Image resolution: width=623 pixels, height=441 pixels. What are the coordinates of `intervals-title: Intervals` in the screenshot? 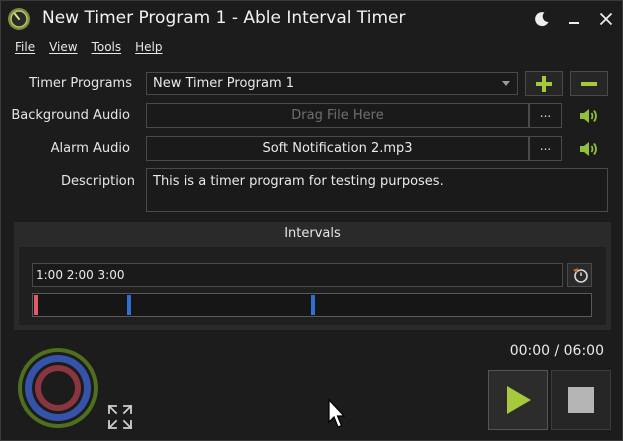 It's located at (312, 233).